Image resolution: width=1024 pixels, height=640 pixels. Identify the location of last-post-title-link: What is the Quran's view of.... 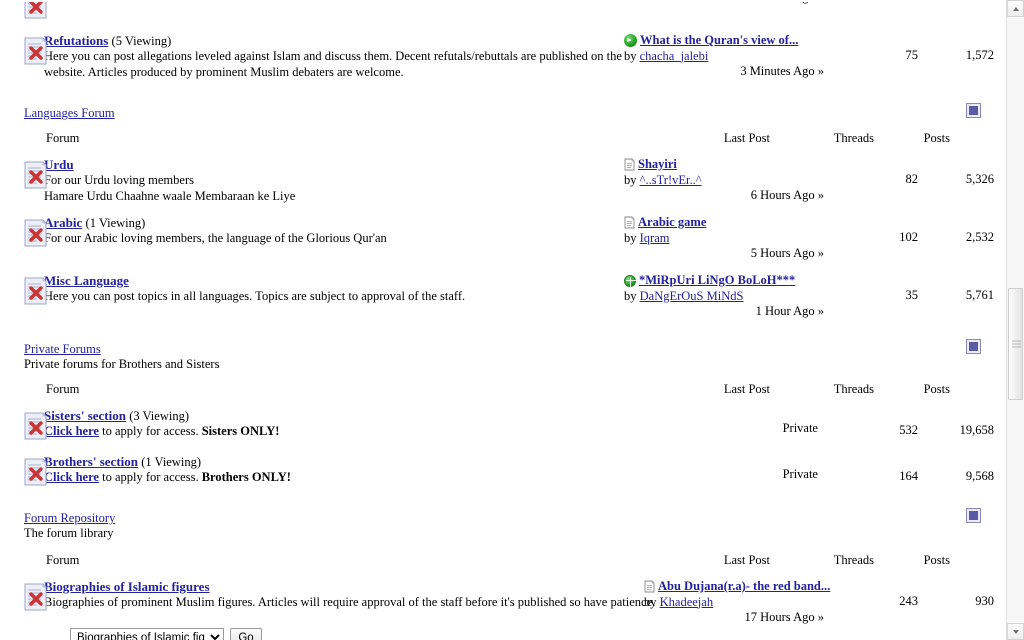
(719, 41).